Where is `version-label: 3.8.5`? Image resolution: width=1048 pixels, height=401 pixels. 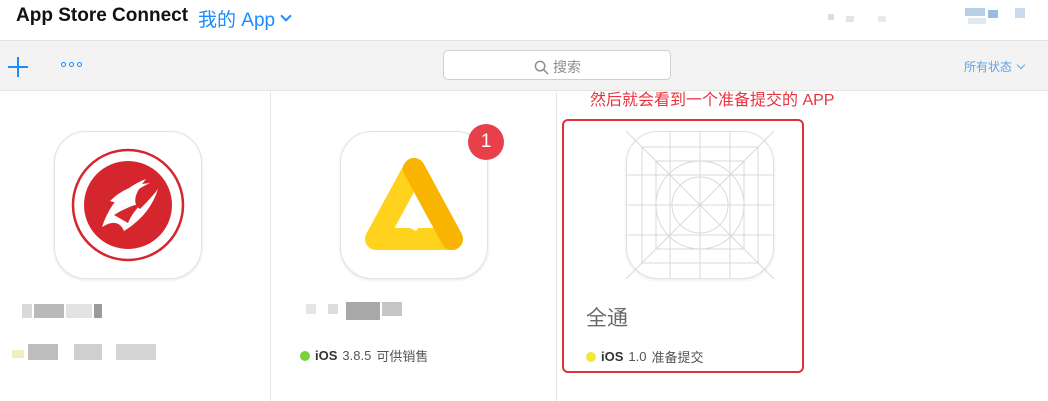 version-label: 3.8.5 is located at coordinates (357, 355).